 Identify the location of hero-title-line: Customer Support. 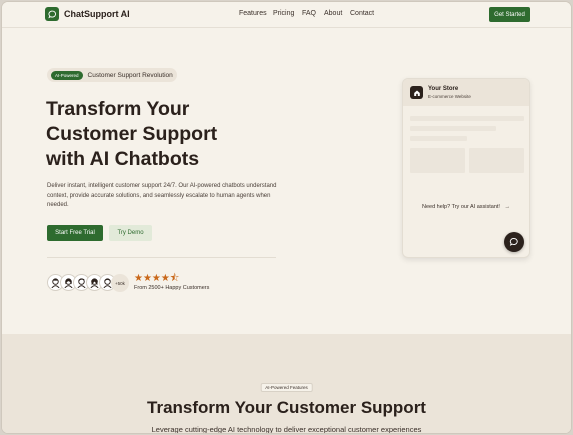
(132, 134).